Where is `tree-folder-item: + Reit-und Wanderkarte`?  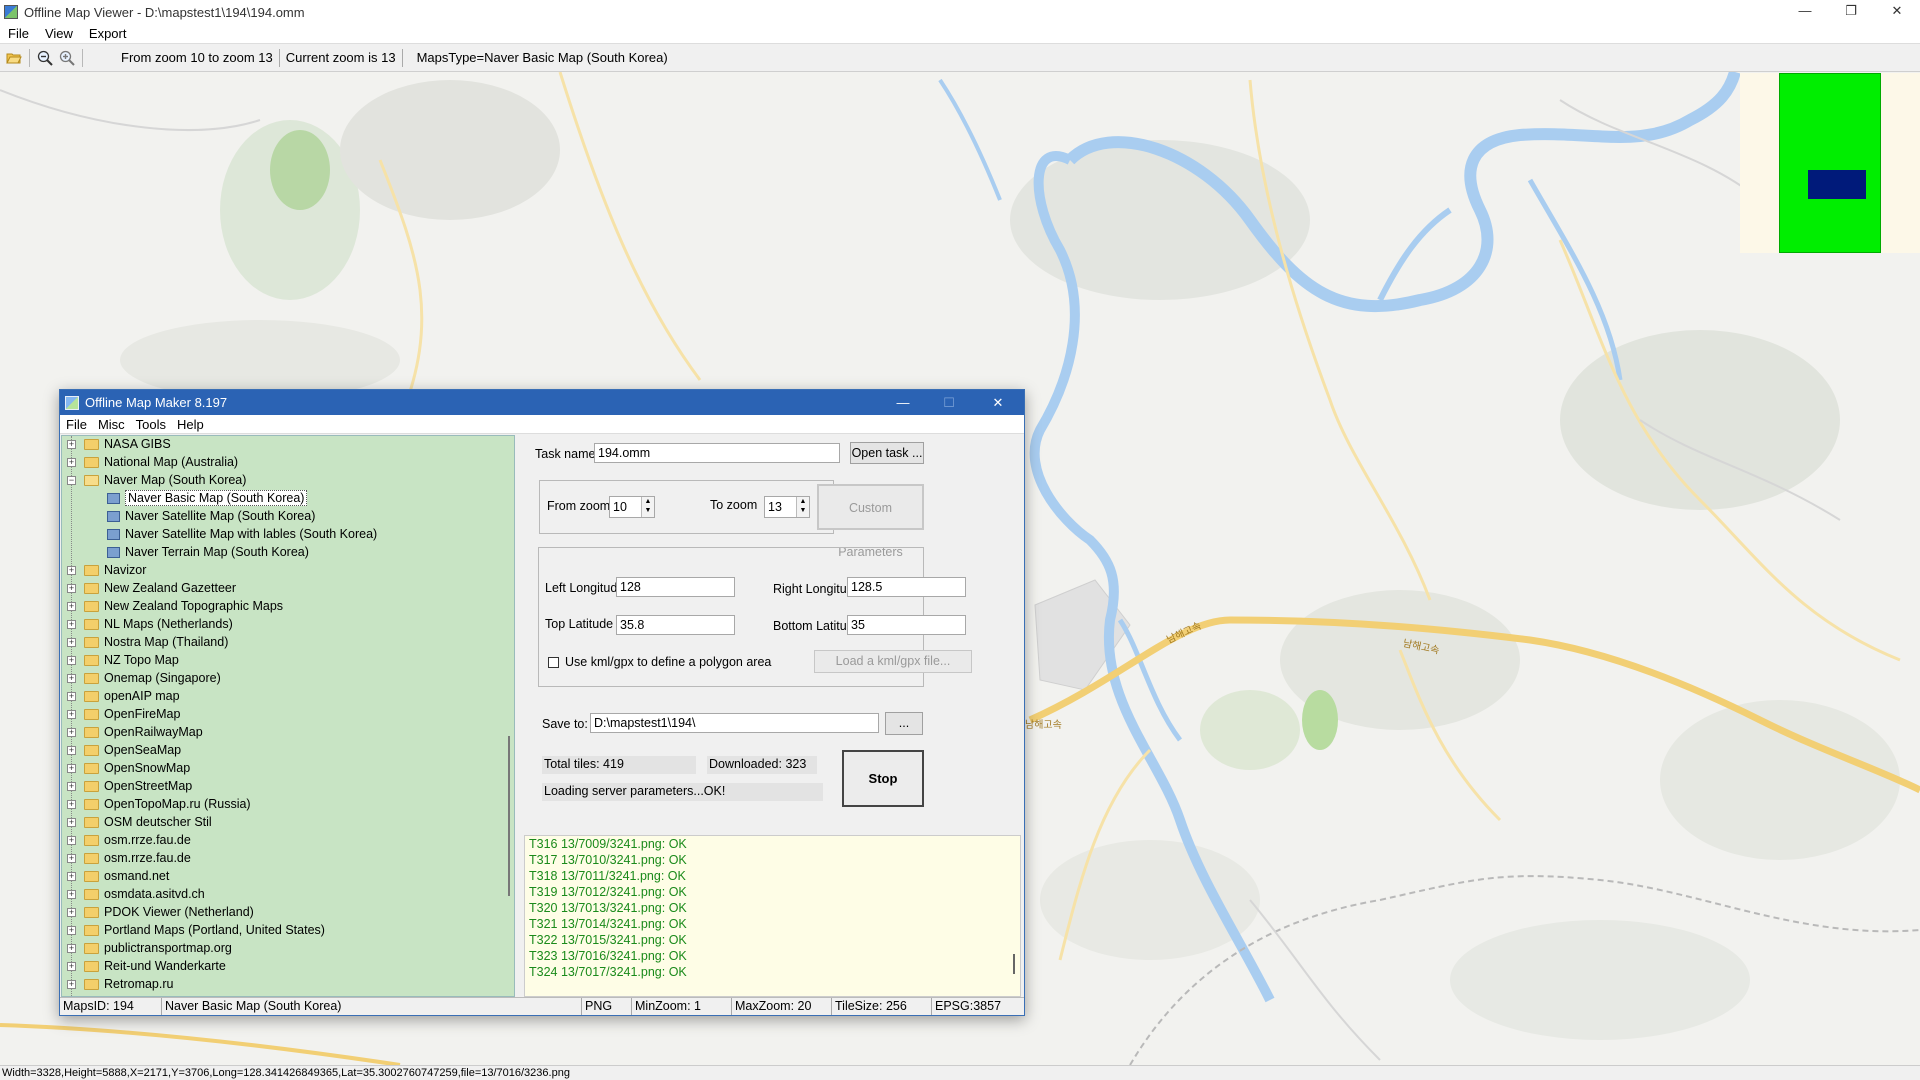 tree-folder-item: + Reit-und Wanderkarte is located at coordinates (288, 967).